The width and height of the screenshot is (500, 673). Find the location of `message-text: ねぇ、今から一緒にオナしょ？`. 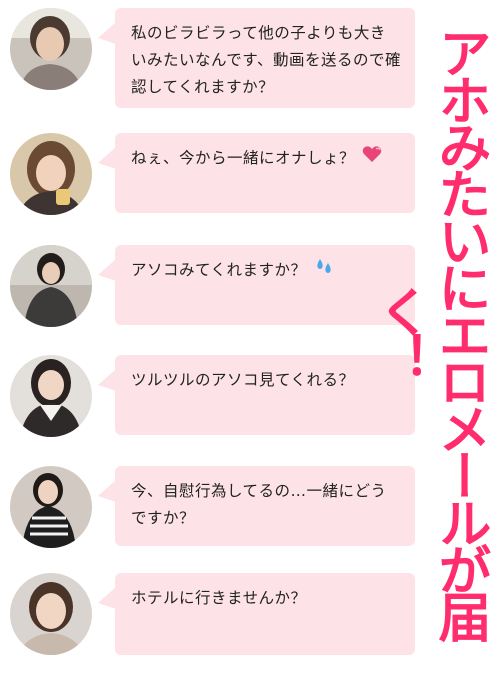

message-text: ねぇ、今から一緒にオナしょ？ is located at coordinates (243, 158).